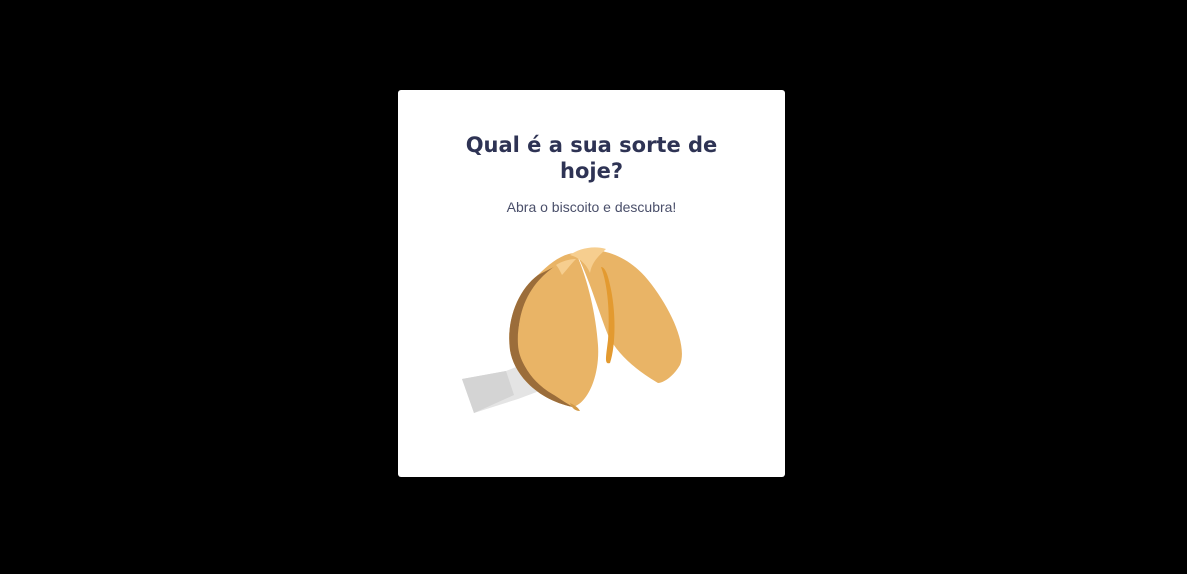 The width and height of the screenshot is (1187, 574). I want to click on modal-subtitle: Abra o biscoito e descubra!, so click(591, 207).